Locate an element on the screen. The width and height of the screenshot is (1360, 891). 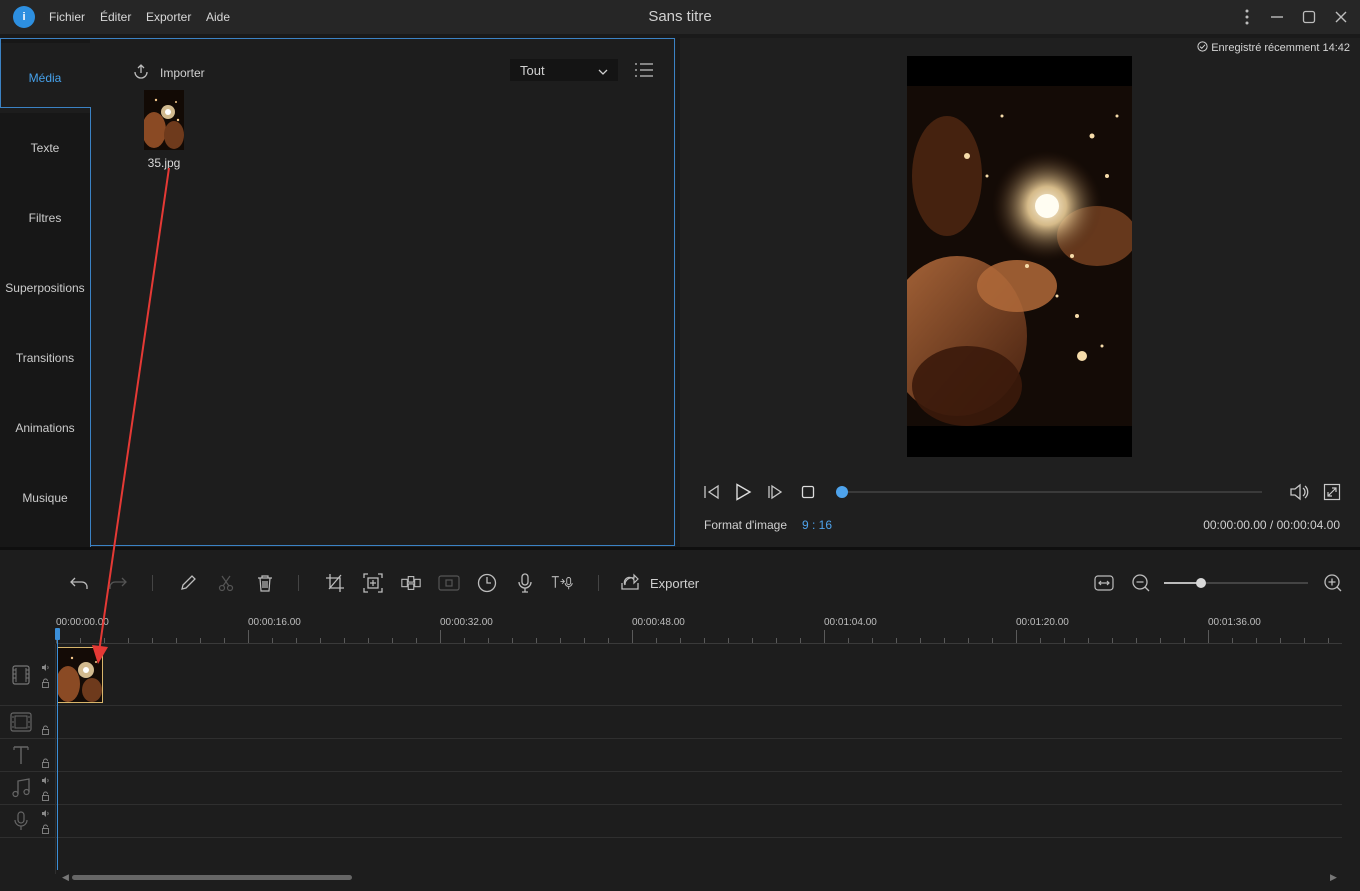
aspect-ratio-value: 9 : 16 is located at coordinates (817, 525).